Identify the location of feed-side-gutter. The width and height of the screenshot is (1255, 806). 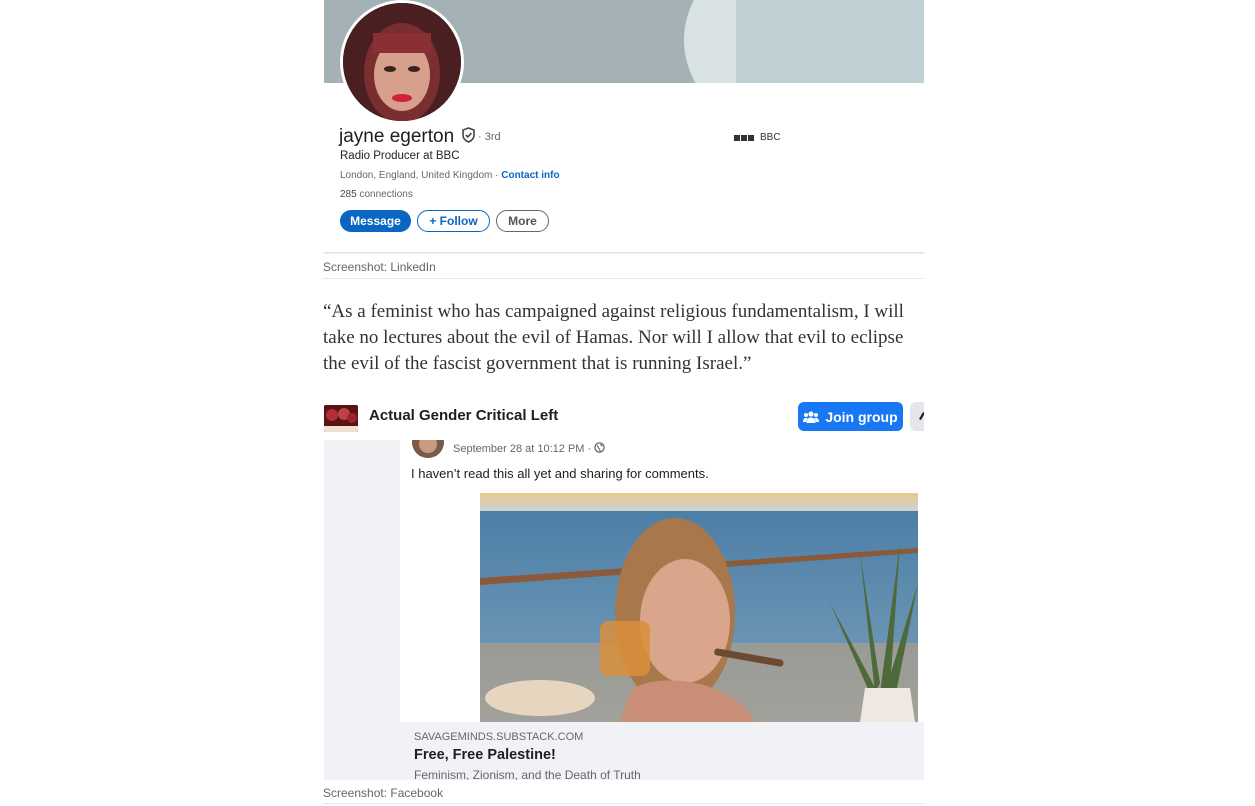
(362, 610).